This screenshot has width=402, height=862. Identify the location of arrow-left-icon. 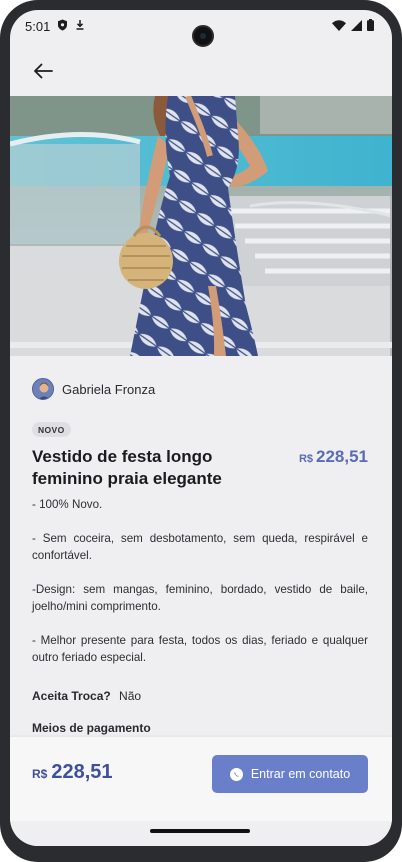
(43, 73).